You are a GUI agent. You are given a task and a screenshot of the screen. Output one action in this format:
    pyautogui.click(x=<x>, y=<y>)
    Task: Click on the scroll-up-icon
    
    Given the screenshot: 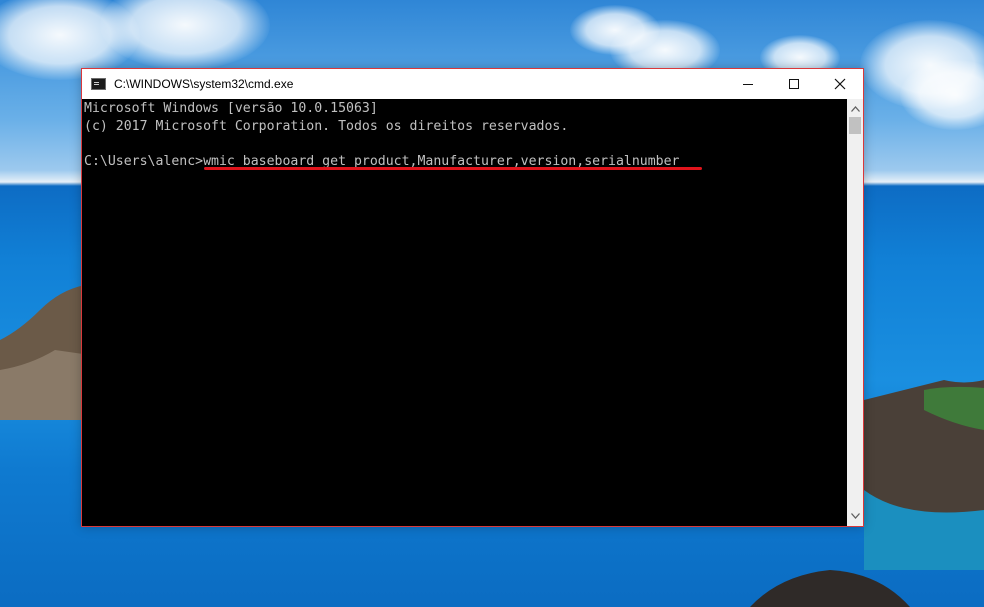 What is the action you would take?
    pyautogui.click(x=855, y=109)
    